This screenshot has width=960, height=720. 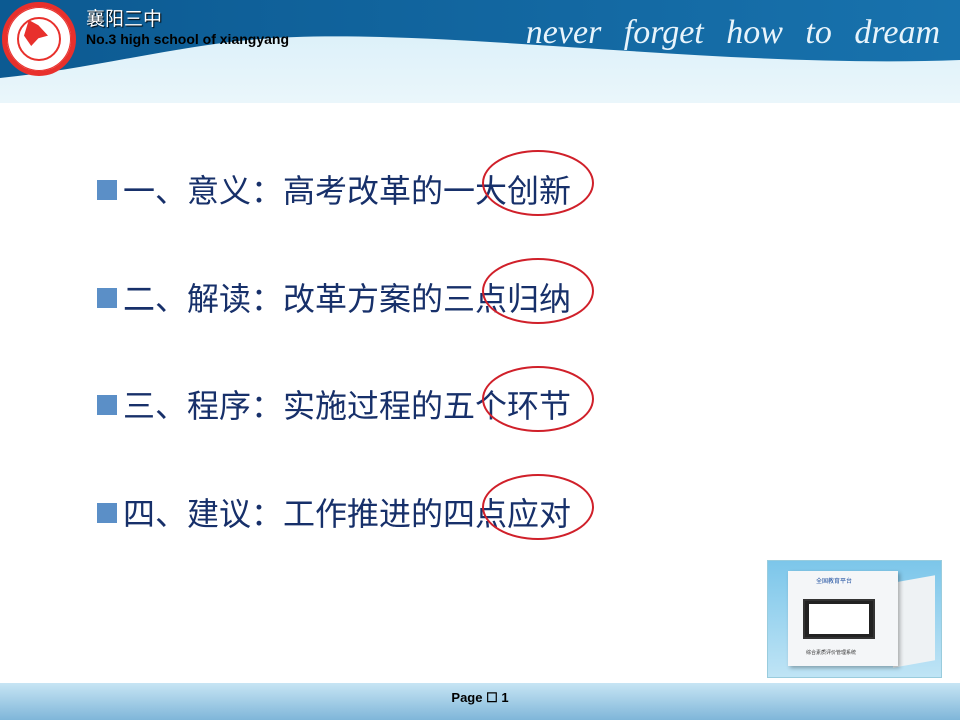 I want to click on platform-screenshot-image: 全国教育平台 综合素质评价管理系统, so click(x=854, y=619).